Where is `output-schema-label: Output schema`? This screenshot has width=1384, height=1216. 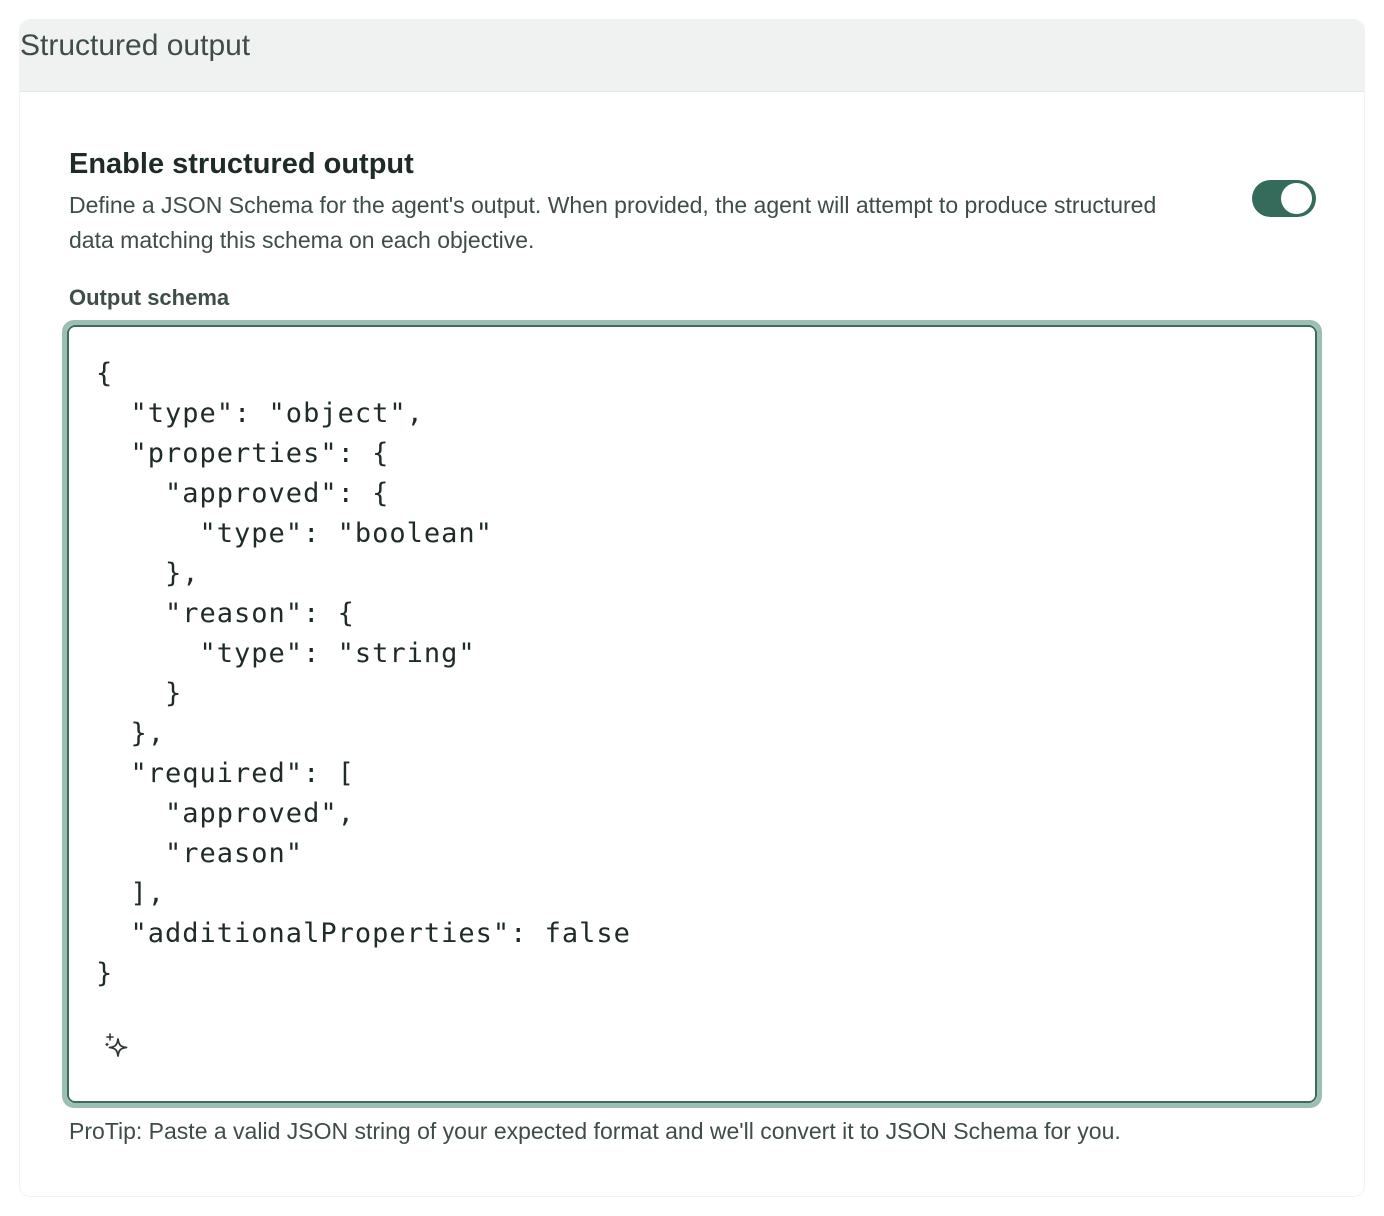 output-schema-label: Output schema is located at coordinates (149, 297).